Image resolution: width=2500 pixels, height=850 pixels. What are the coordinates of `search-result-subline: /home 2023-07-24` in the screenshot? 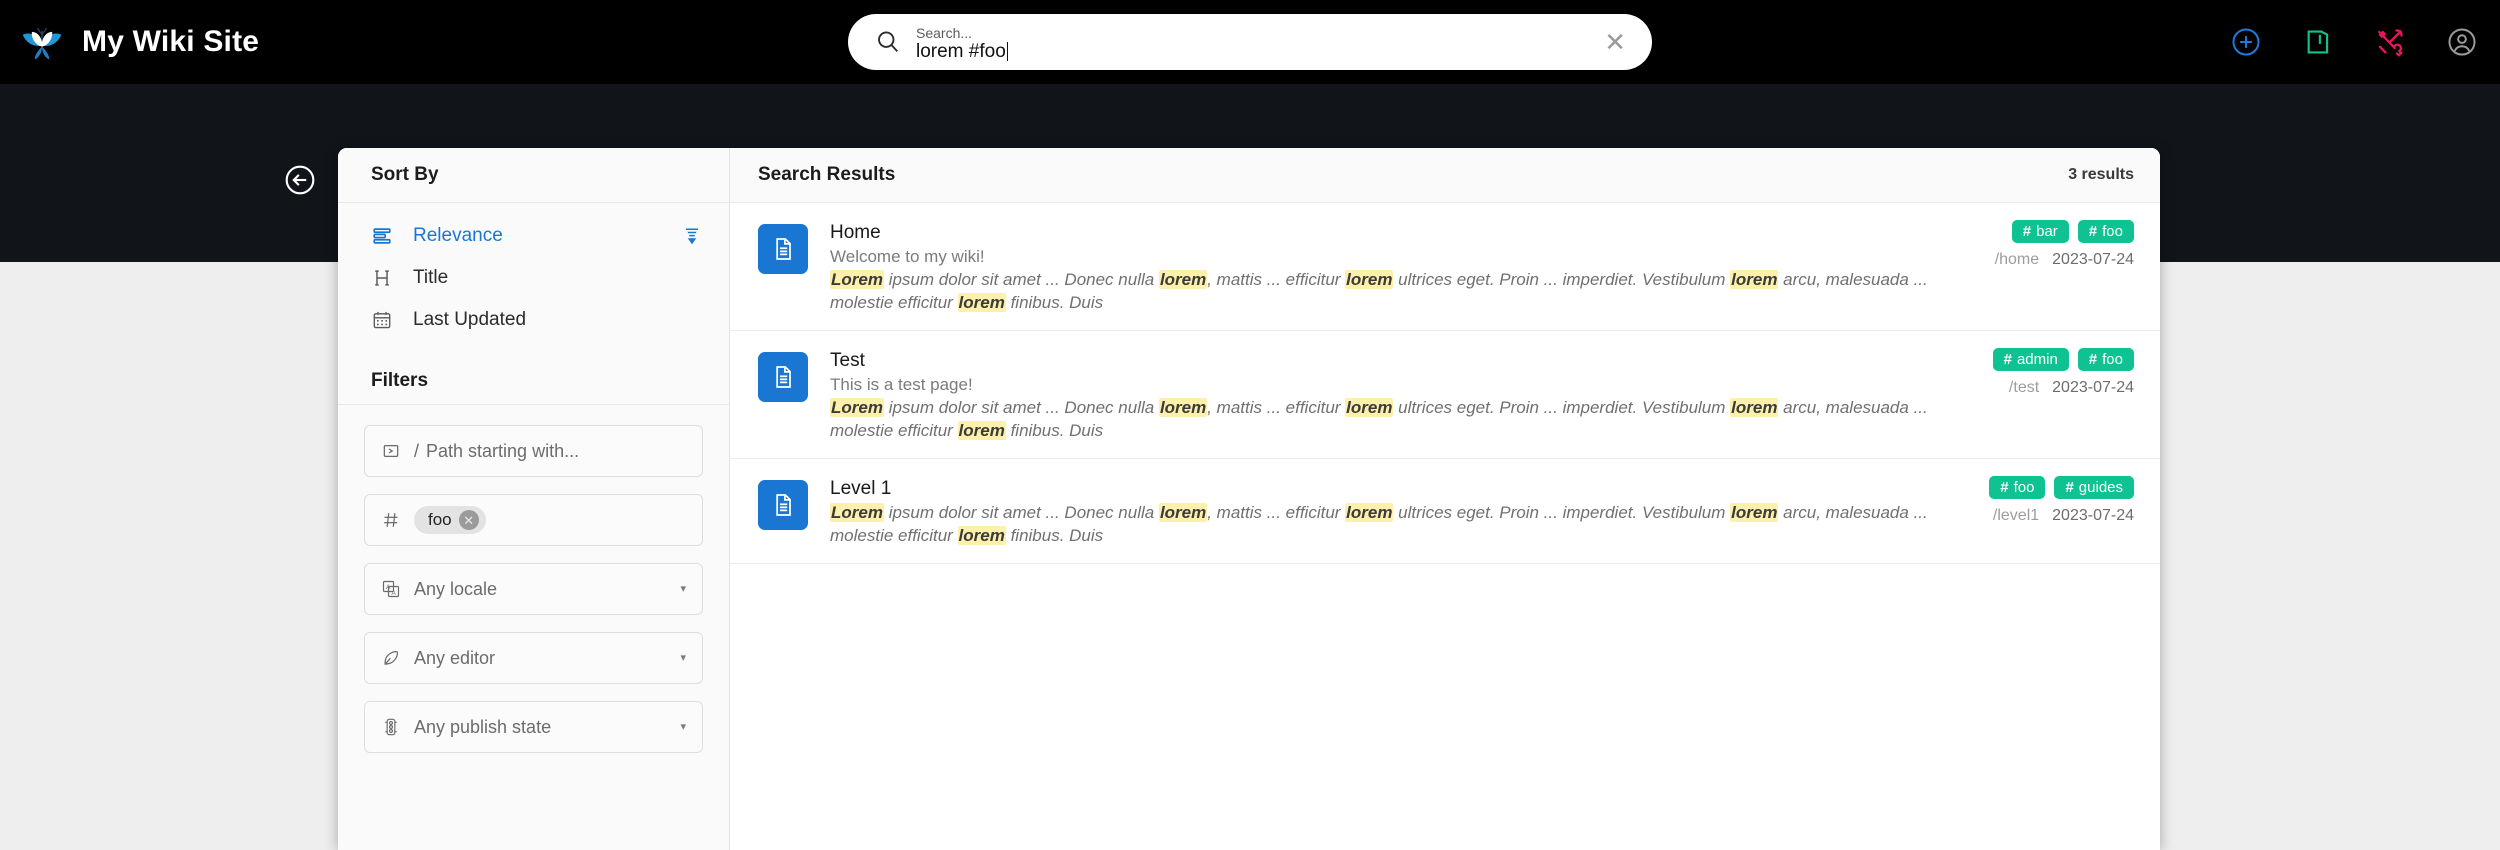 It's located at (2064, 260).